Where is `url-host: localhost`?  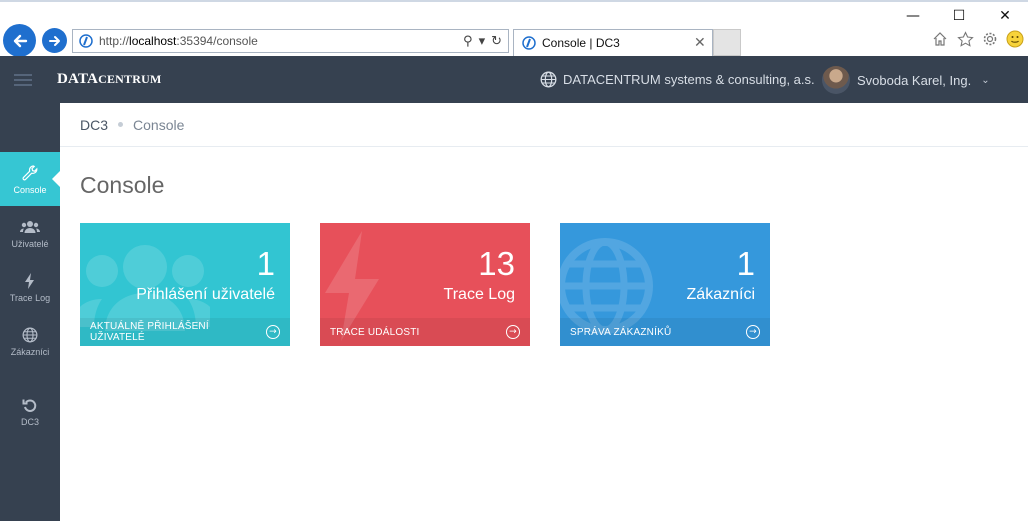 url-host: localhost is located at coordinates (153, 41).